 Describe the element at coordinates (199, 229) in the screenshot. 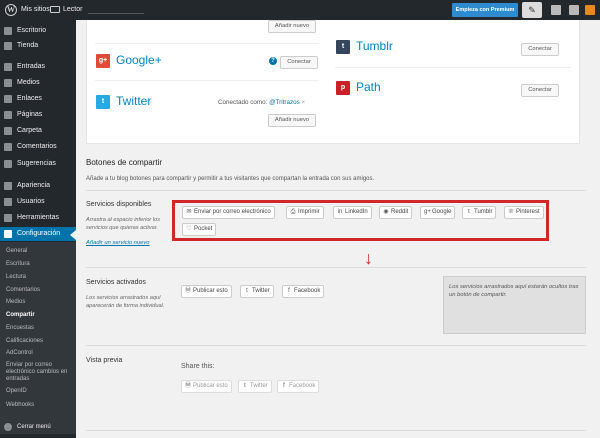

I see `share-button-pocket: ♡ Pocket` at that location.